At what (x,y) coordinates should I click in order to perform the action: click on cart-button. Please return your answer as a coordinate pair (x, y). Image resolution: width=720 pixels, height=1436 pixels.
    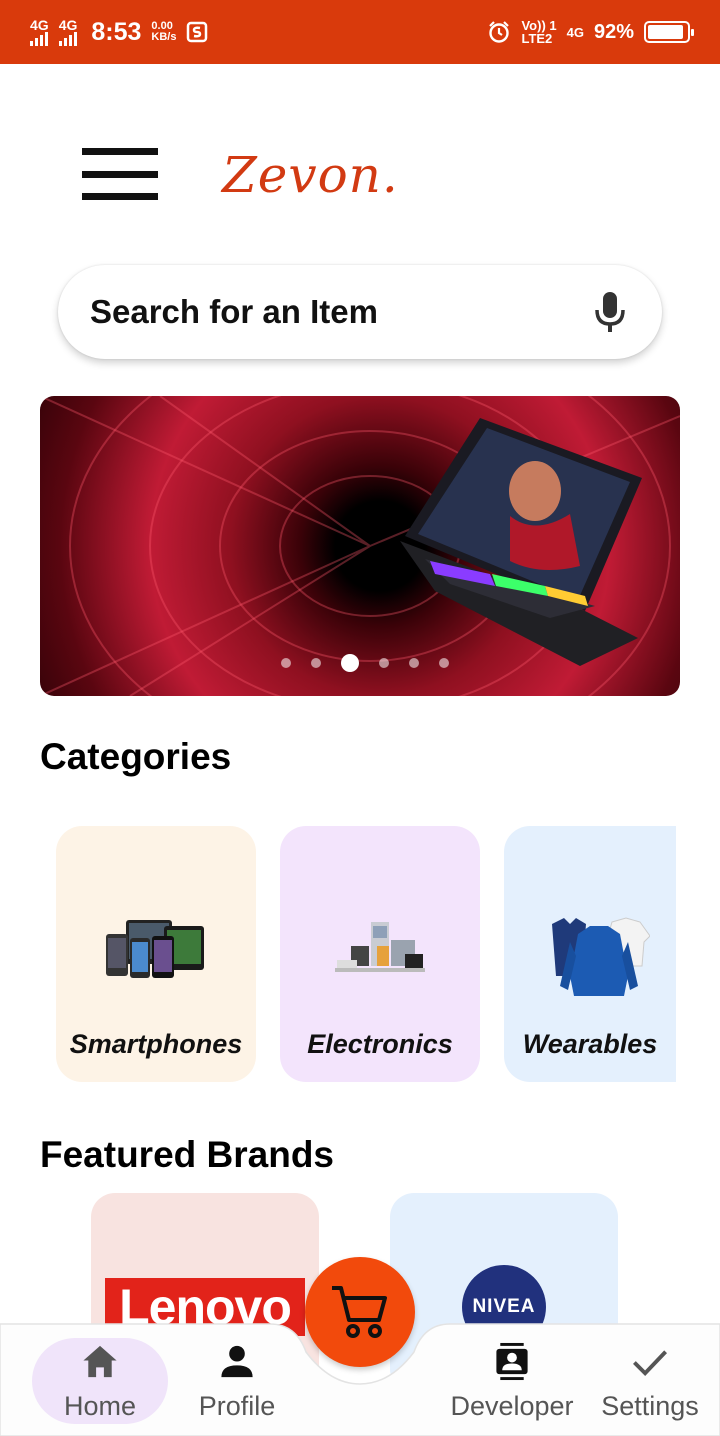
    Looking at the image, I should click on (360, 1312).